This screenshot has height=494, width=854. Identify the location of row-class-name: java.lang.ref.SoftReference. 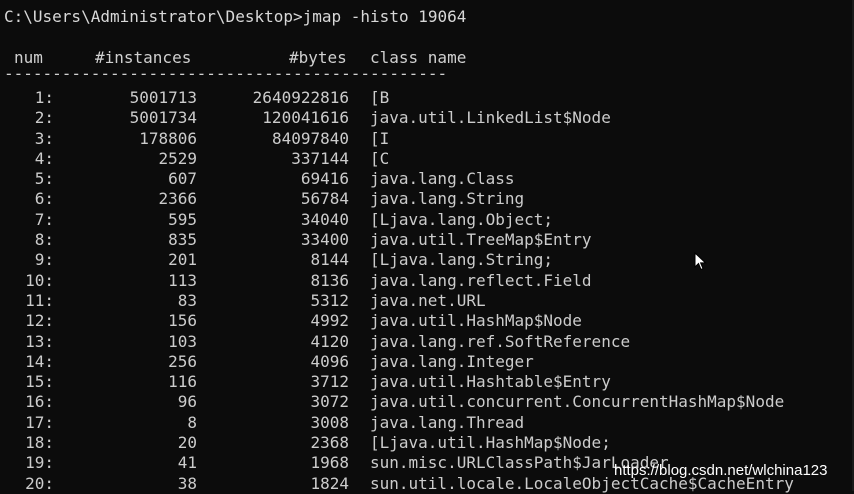
(500, 341).